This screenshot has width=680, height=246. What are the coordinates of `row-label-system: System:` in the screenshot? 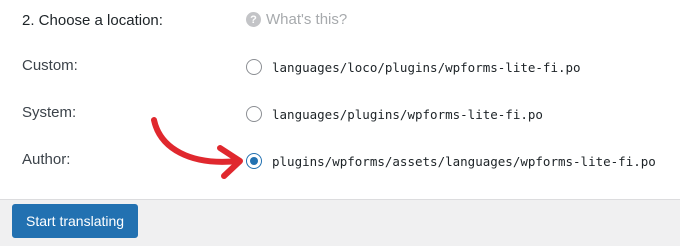 It's located at (49, 112).